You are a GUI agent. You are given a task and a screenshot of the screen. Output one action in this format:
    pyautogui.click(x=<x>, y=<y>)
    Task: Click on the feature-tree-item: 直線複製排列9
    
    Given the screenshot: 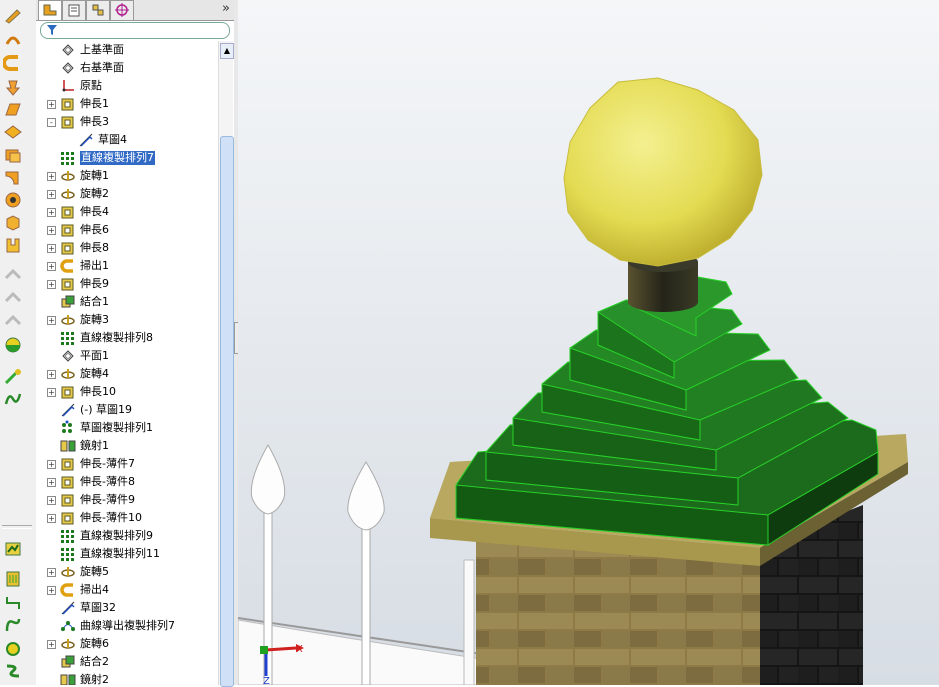 What is the action you would take?
    pyautogui.click(x=127, y=536)
    